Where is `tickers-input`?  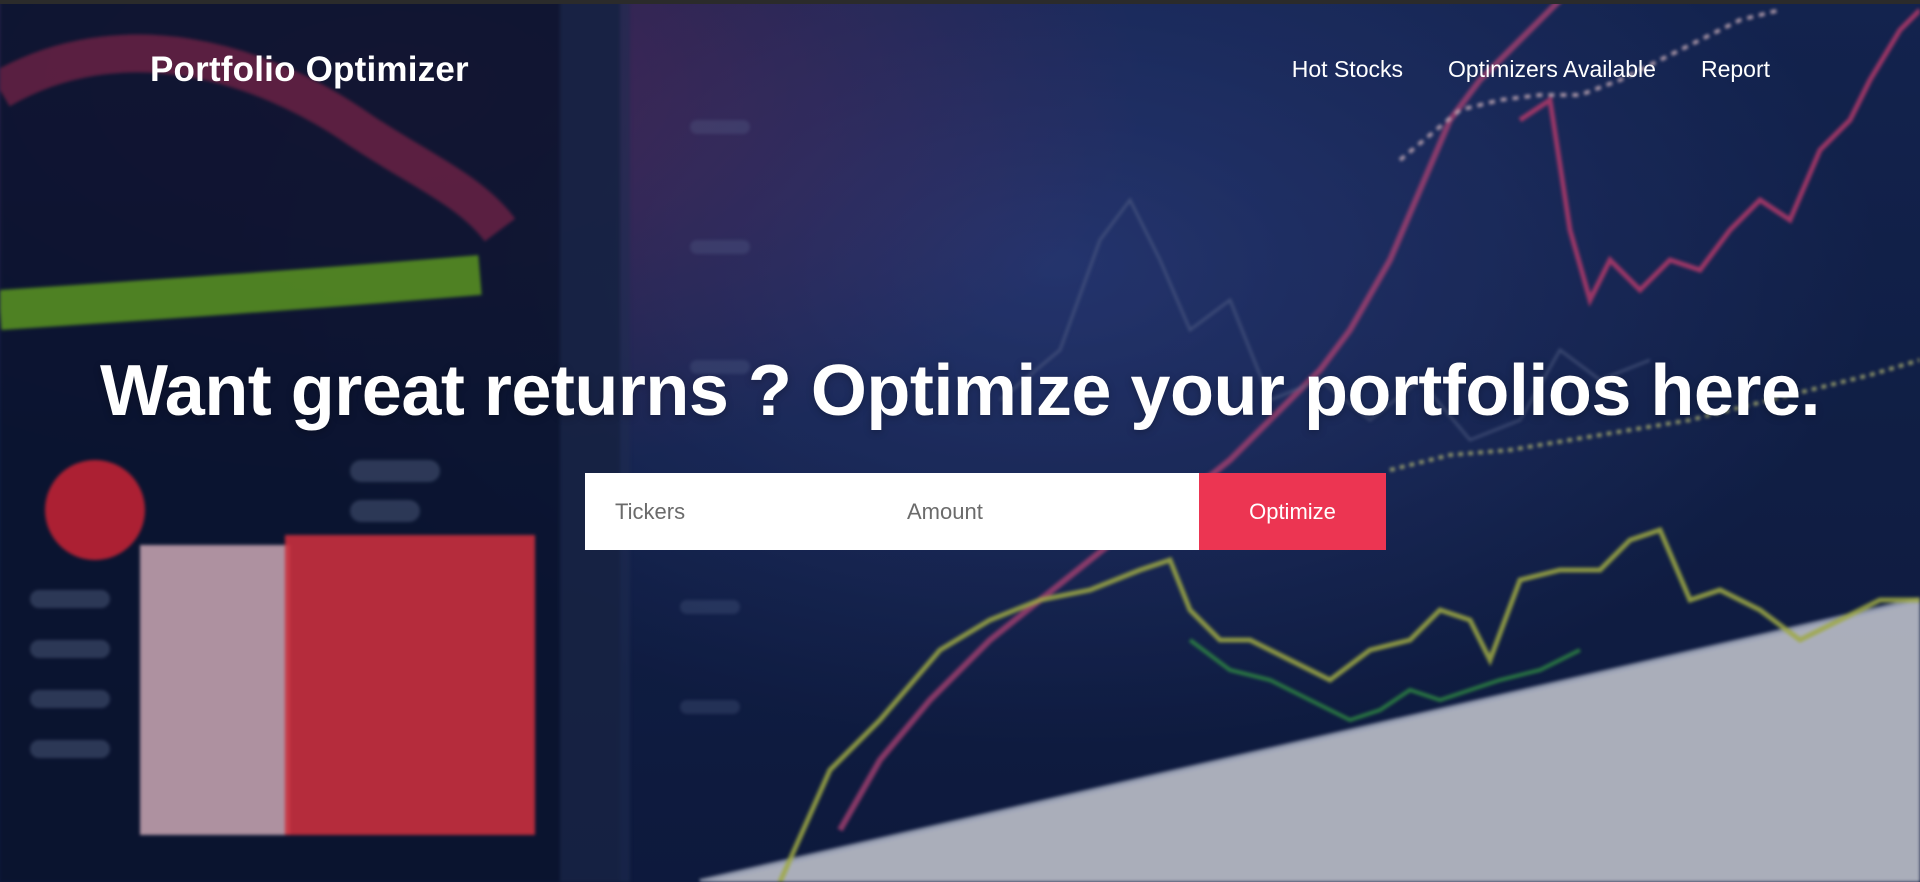
tickers-input is located at coordinates (738, 511).